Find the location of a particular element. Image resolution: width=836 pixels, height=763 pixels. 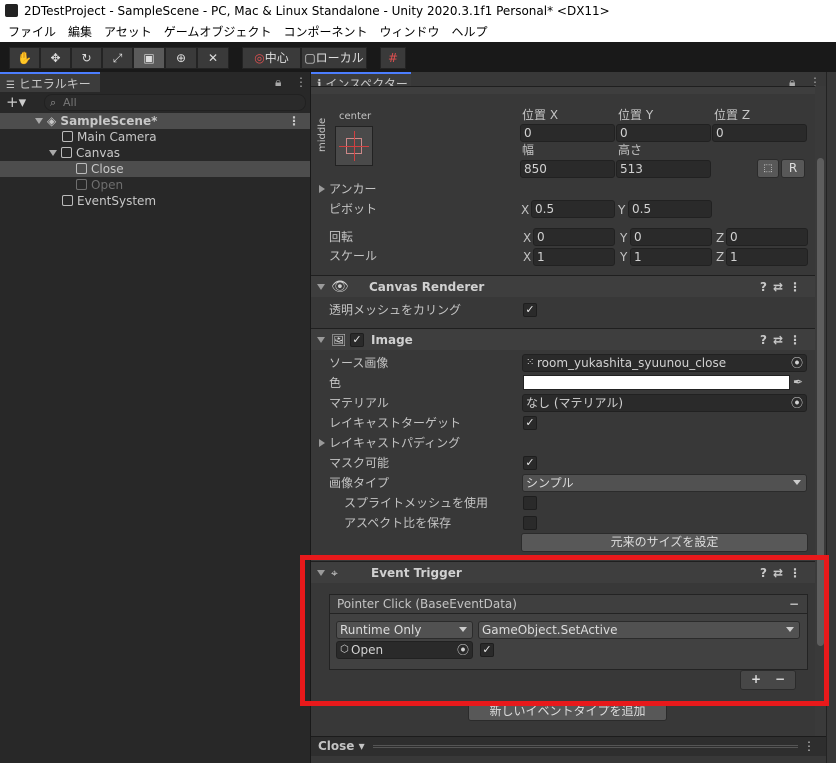

space-toggle-button: ▢ローカル is located at coordinates (334, 58).